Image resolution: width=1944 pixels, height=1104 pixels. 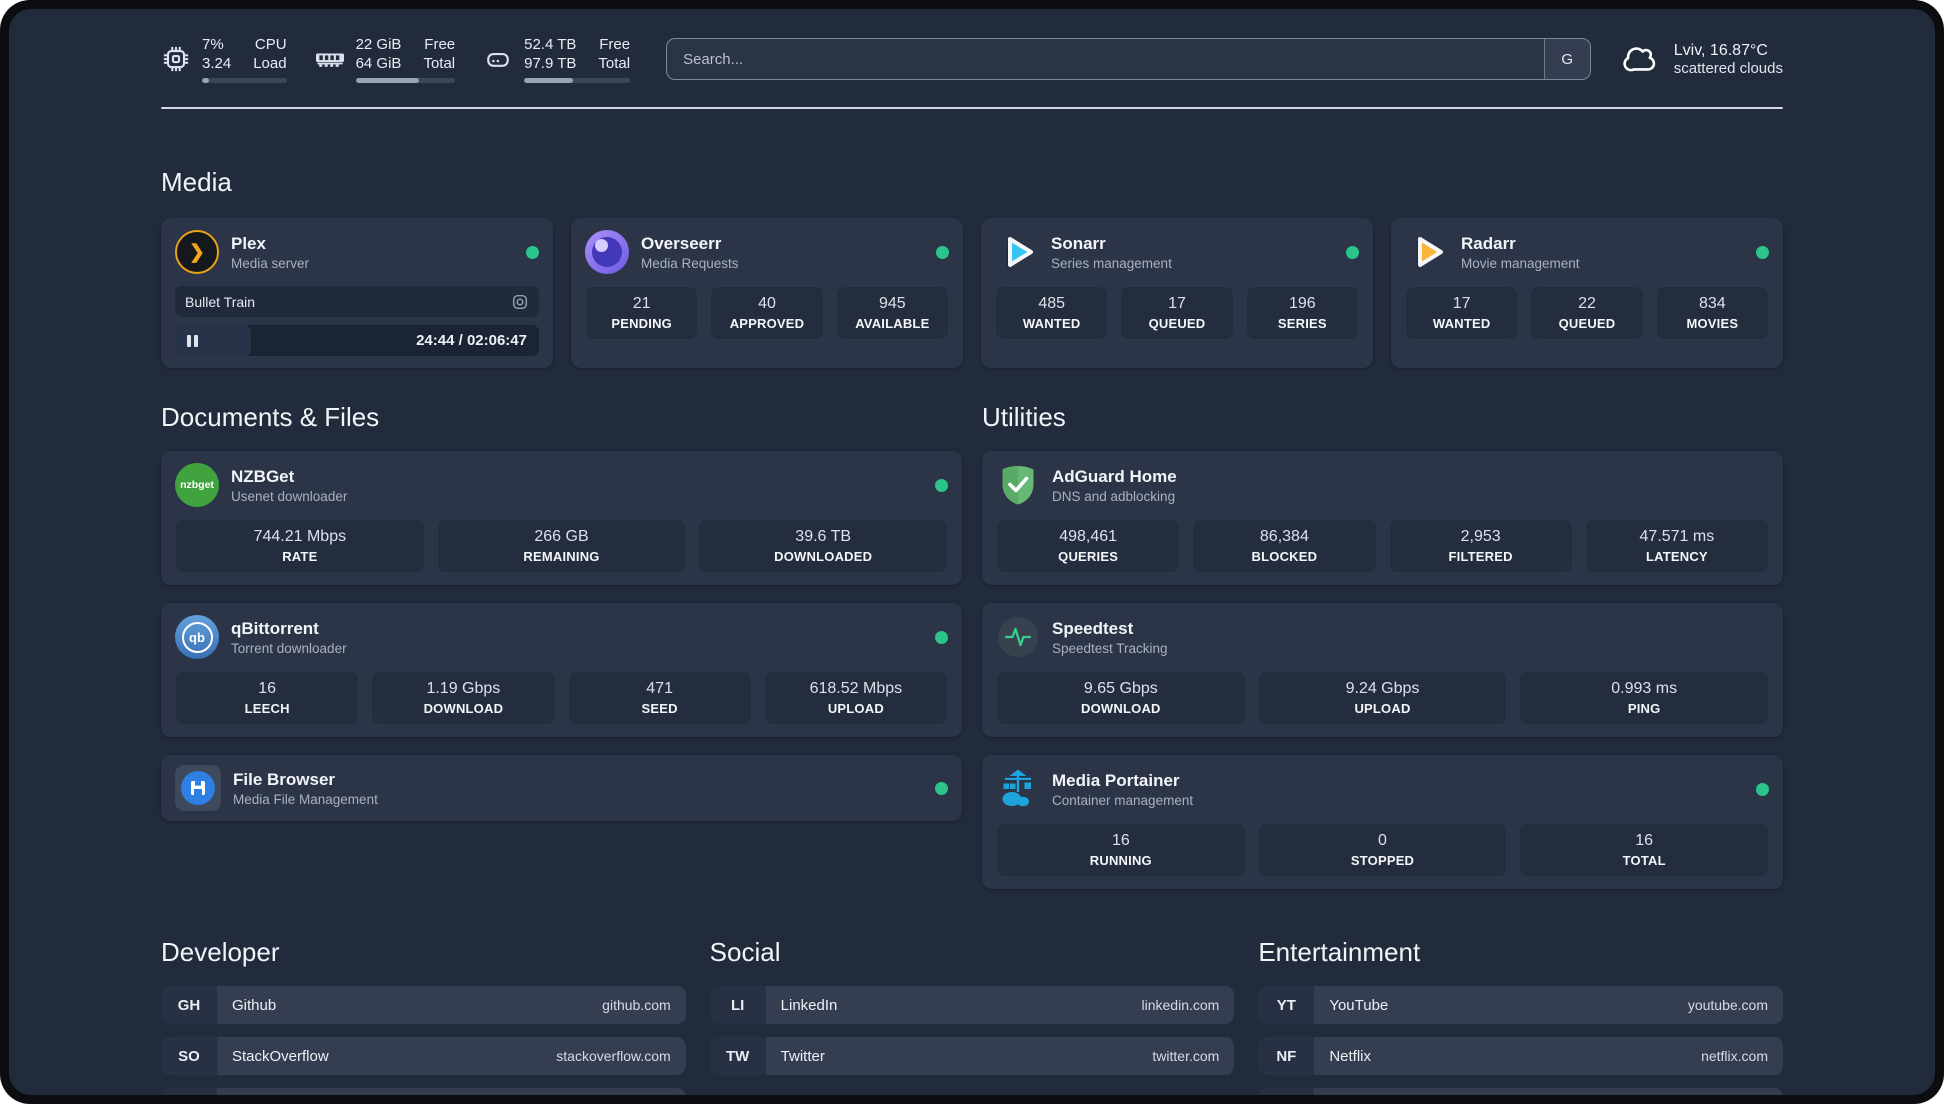 What do you see at coordinates (423, 1091) in the screenshot?
I see `bookmark-dev: DT DEV dev.to` at bounding box center [423, 1091].